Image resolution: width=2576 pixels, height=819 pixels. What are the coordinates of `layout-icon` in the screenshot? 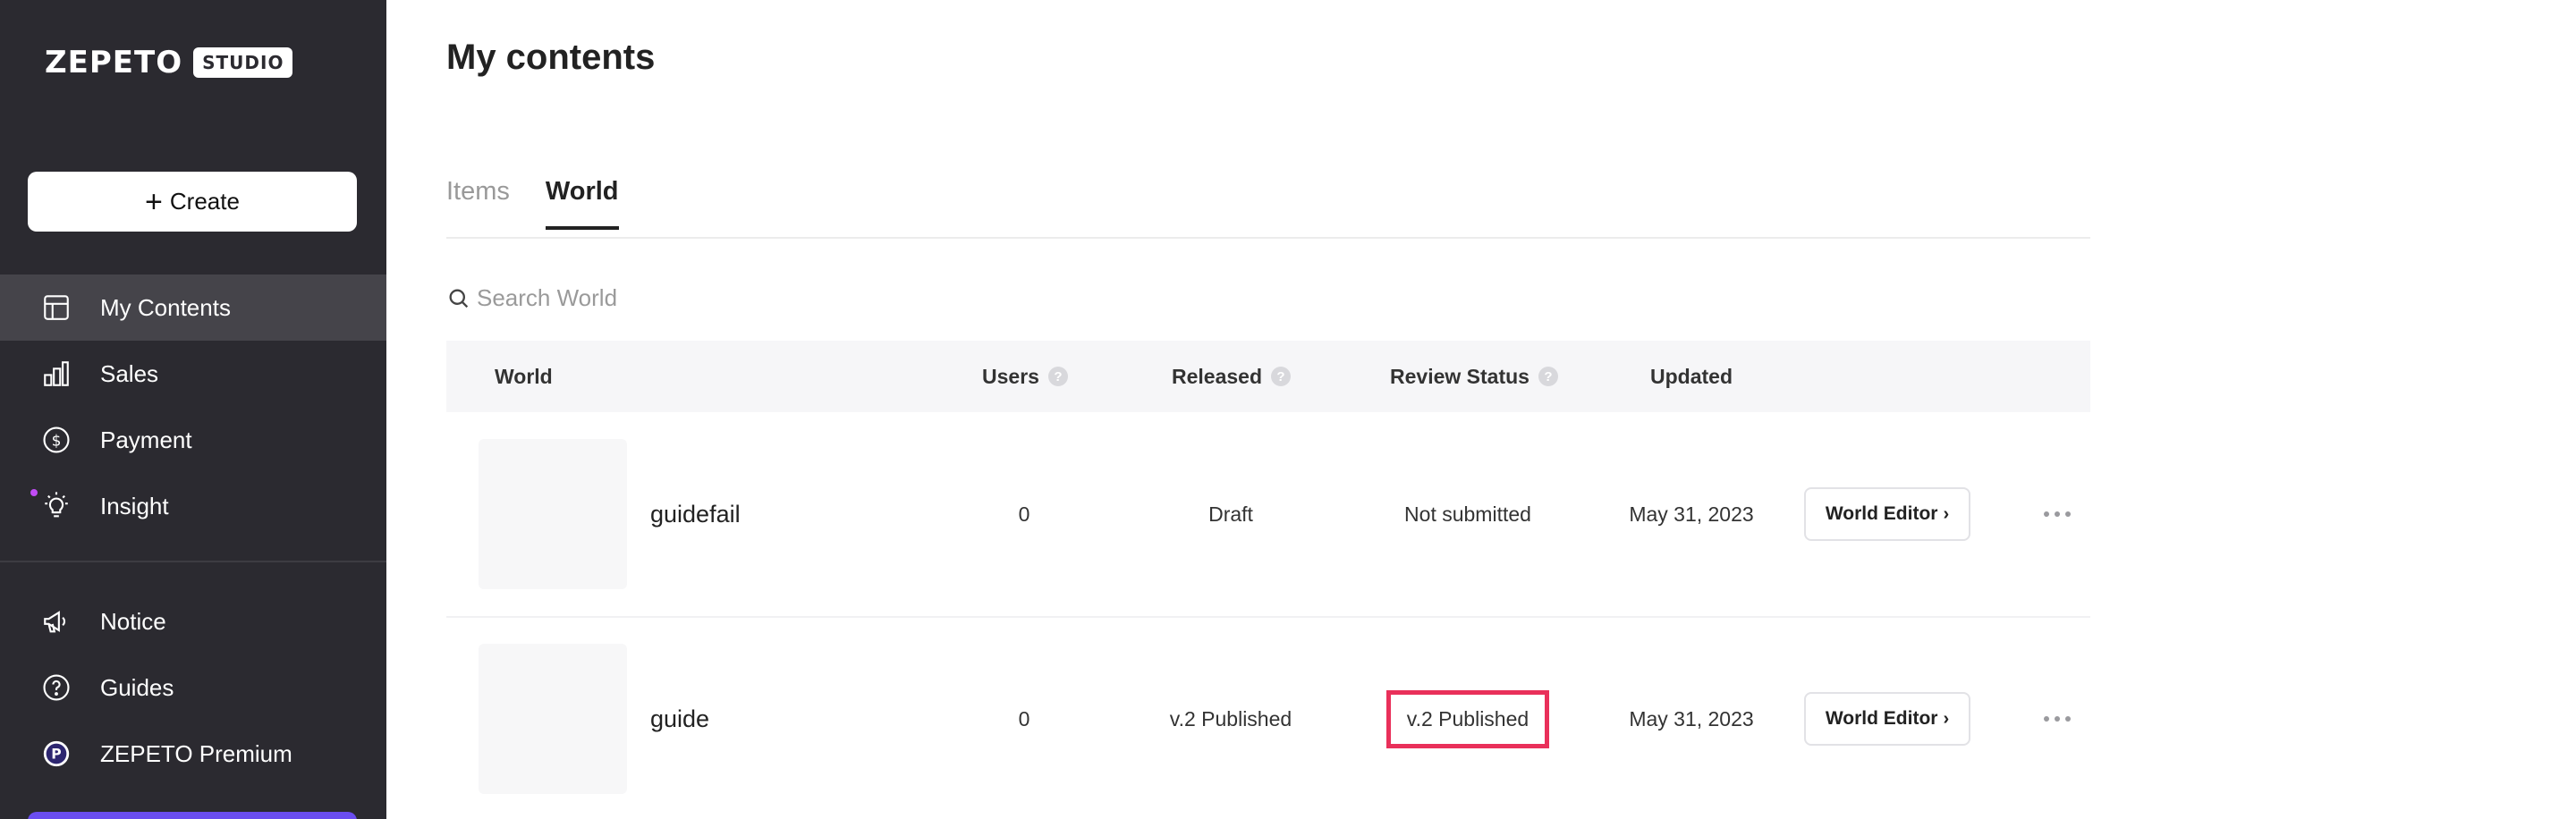 It's located at (56, 307).